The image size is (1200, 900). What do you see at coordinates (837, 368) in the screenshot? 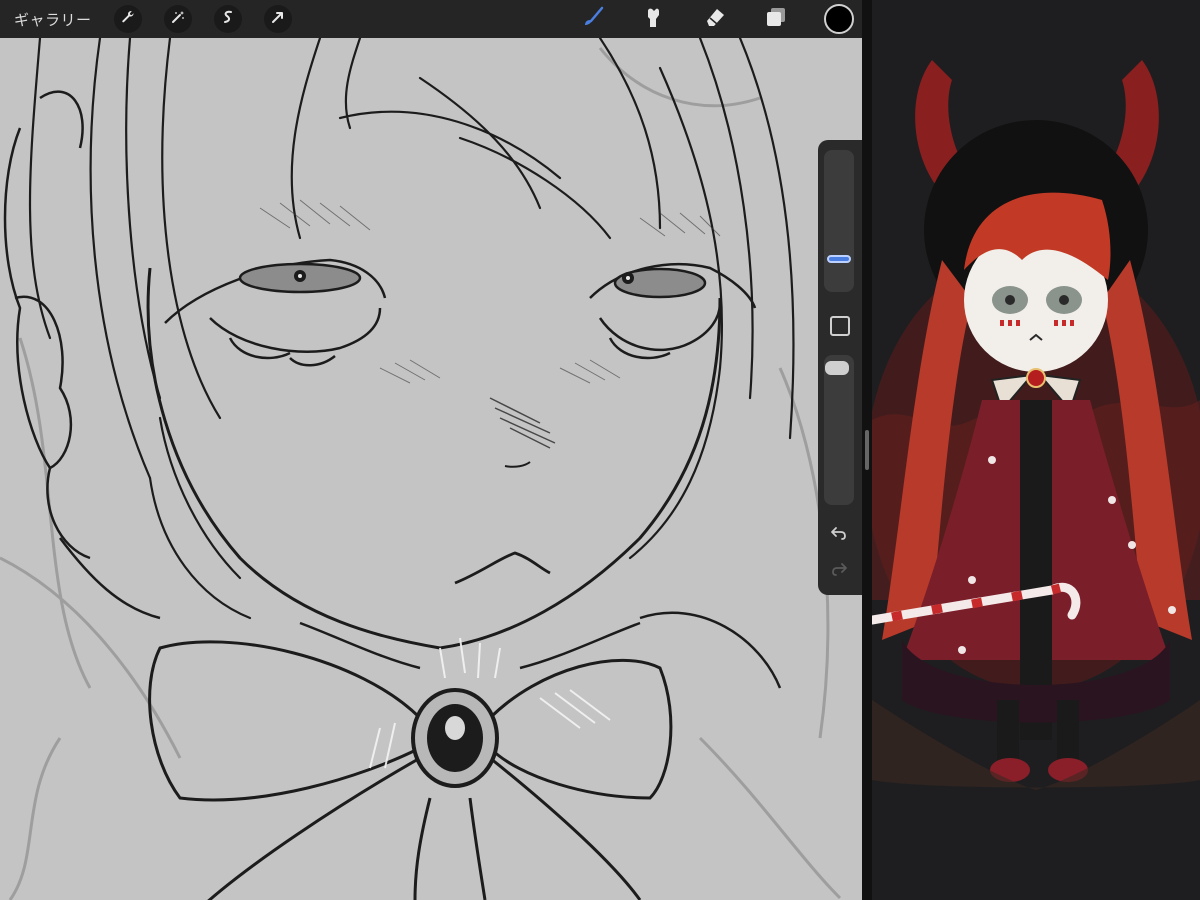
I see `opacity-knob` at bounding box center [837, 368].